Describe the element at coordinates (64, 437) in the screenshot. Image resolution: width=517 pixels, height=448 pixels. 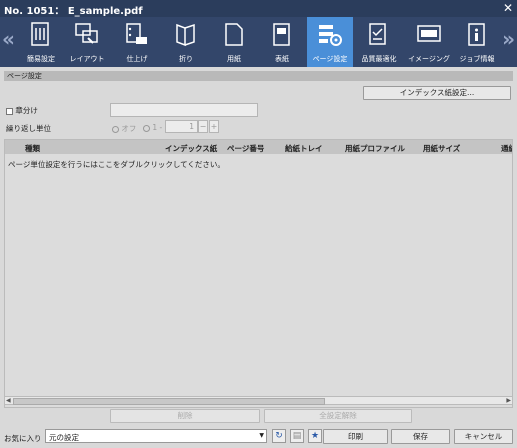
I see `favorites-value: 元の設定` at that location.